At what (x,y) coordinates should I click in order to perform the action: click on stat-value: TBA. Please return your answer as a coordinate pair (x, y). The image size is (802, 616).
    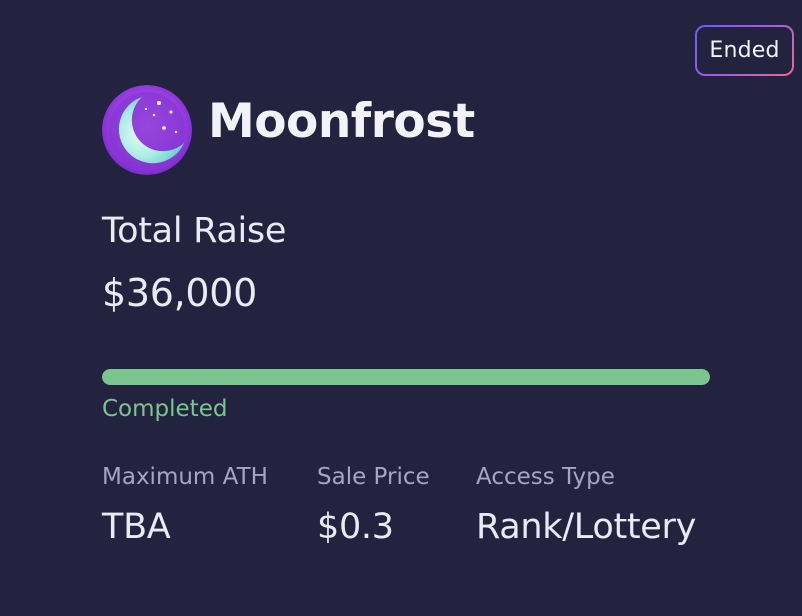
    Looking at the image, I should click on (136, 527).